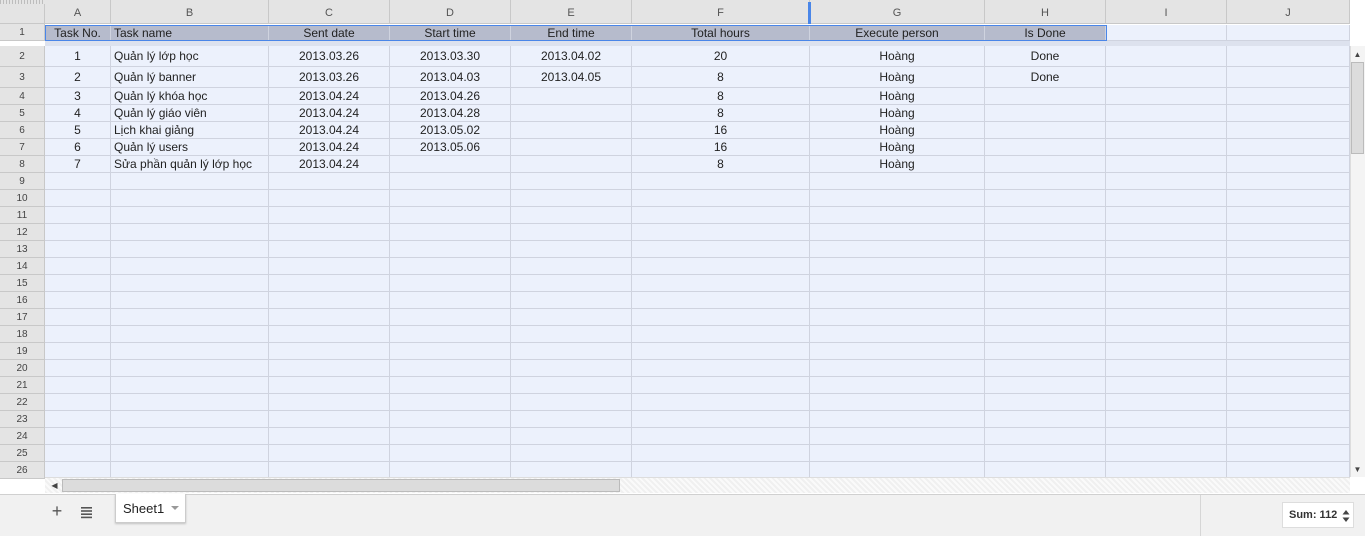  What do you see at coordinates (22, 32) in the screenshot?
I see `row-header-1: 1` at bounding box center [22, 32].